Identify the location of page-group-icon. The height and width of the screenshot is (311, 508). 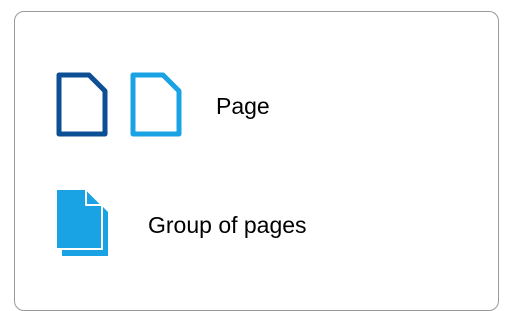
(81, 222).